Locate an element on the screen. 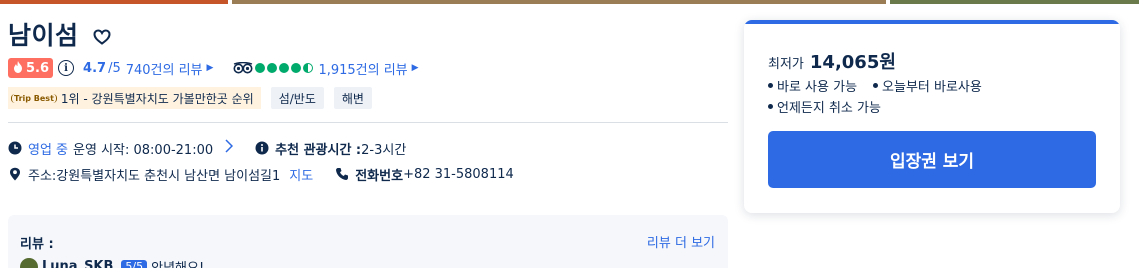 Image resolution: width=1139 pixels, height=268 pixels. info-row-hours: 영업 중 운영 시작: 08:00-21:00 추천 관광시간 : 2-3시간 is located at coordinates (207, 148).